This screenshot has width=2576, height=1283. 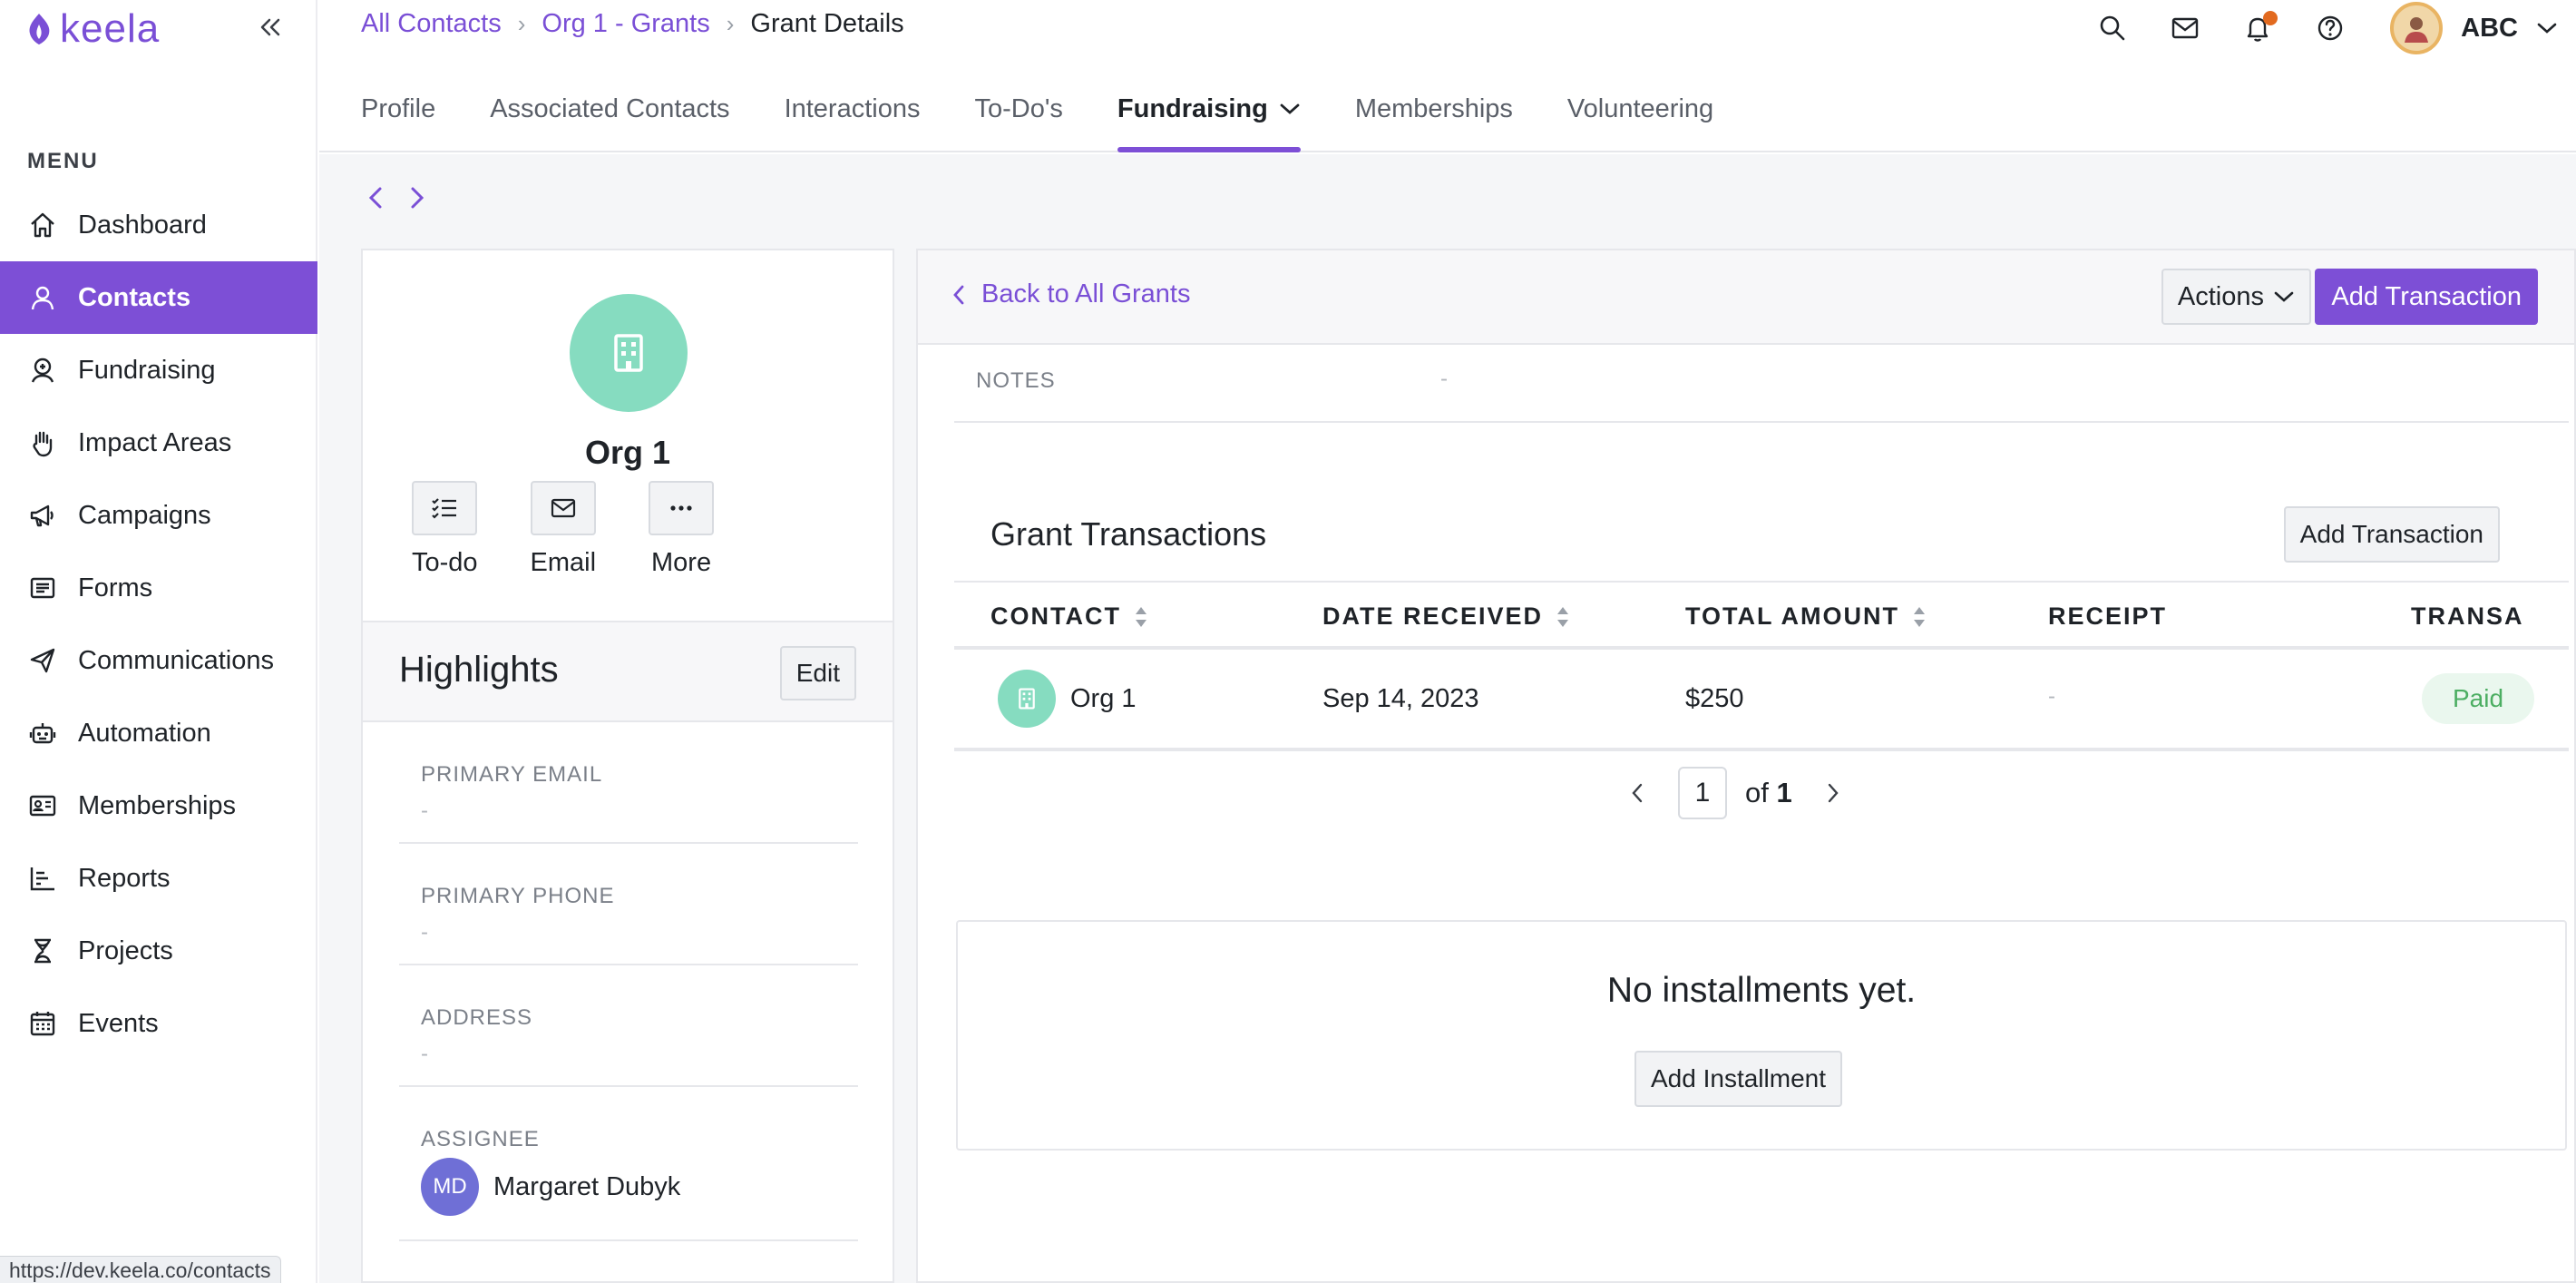 I want to click on chevron-left-icon, so click(x=1637, y=793).